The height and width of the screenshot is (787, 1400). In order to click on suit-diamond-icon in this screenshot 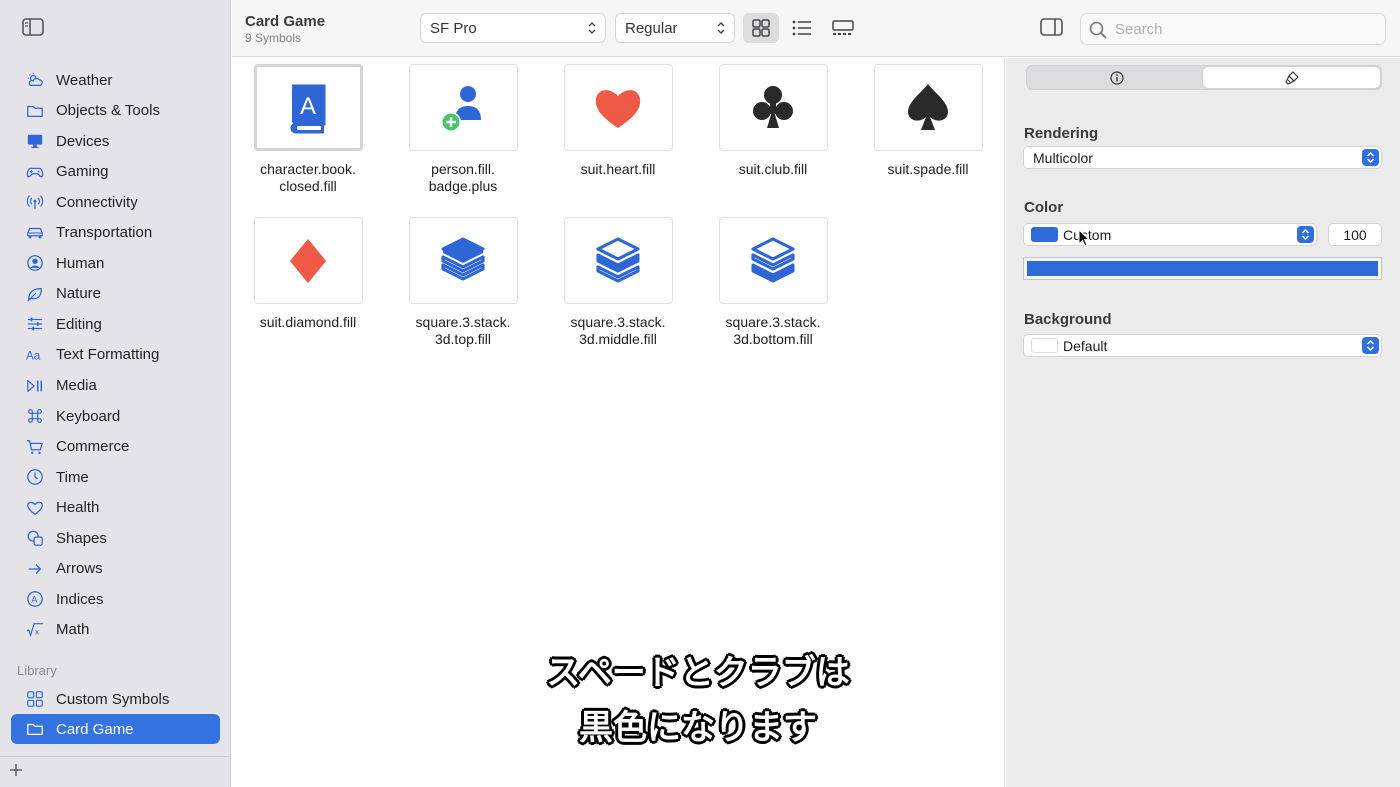, I will do `click(308, 261)`.